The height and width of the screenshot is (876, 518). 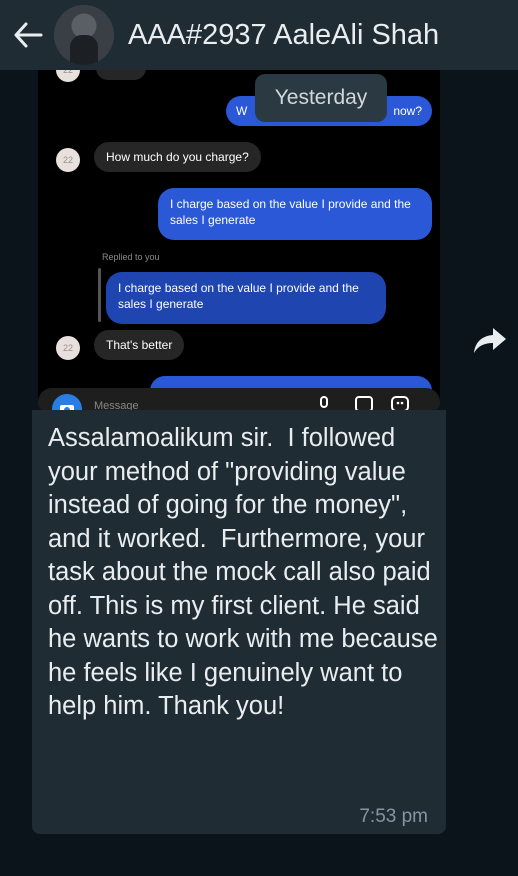 I want to click on sticker-icon, so click(x=400, y=403).